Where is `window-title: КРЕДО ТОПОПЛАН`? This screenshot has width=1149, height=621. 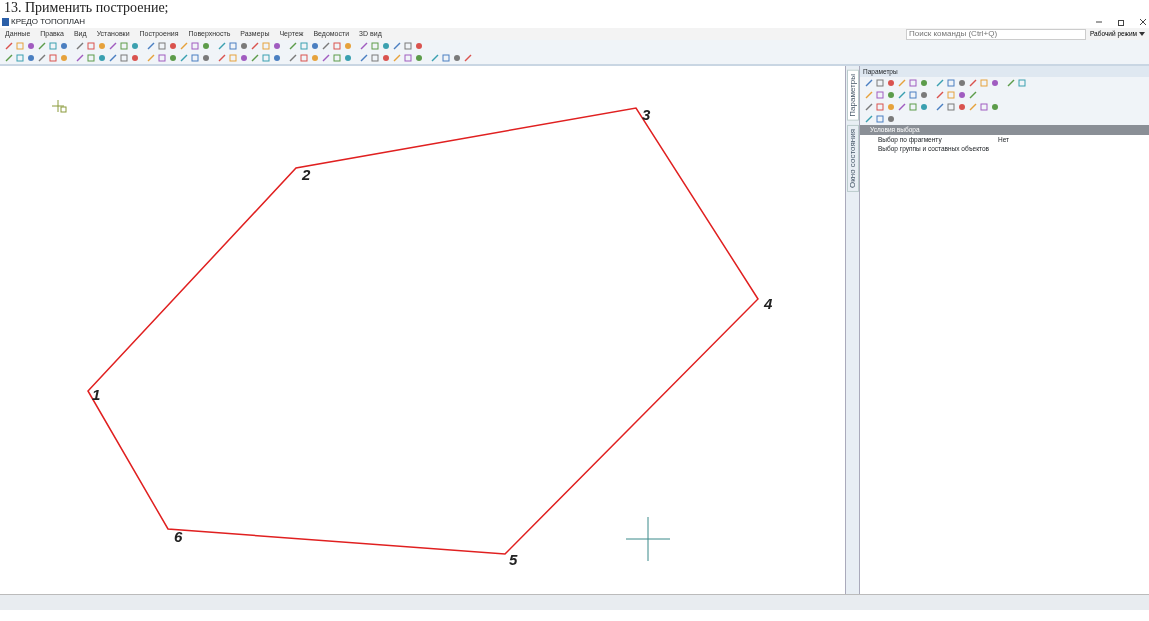
window-title: КРЕДО ТОПОПЛАН is located at coordinates (48, 22).